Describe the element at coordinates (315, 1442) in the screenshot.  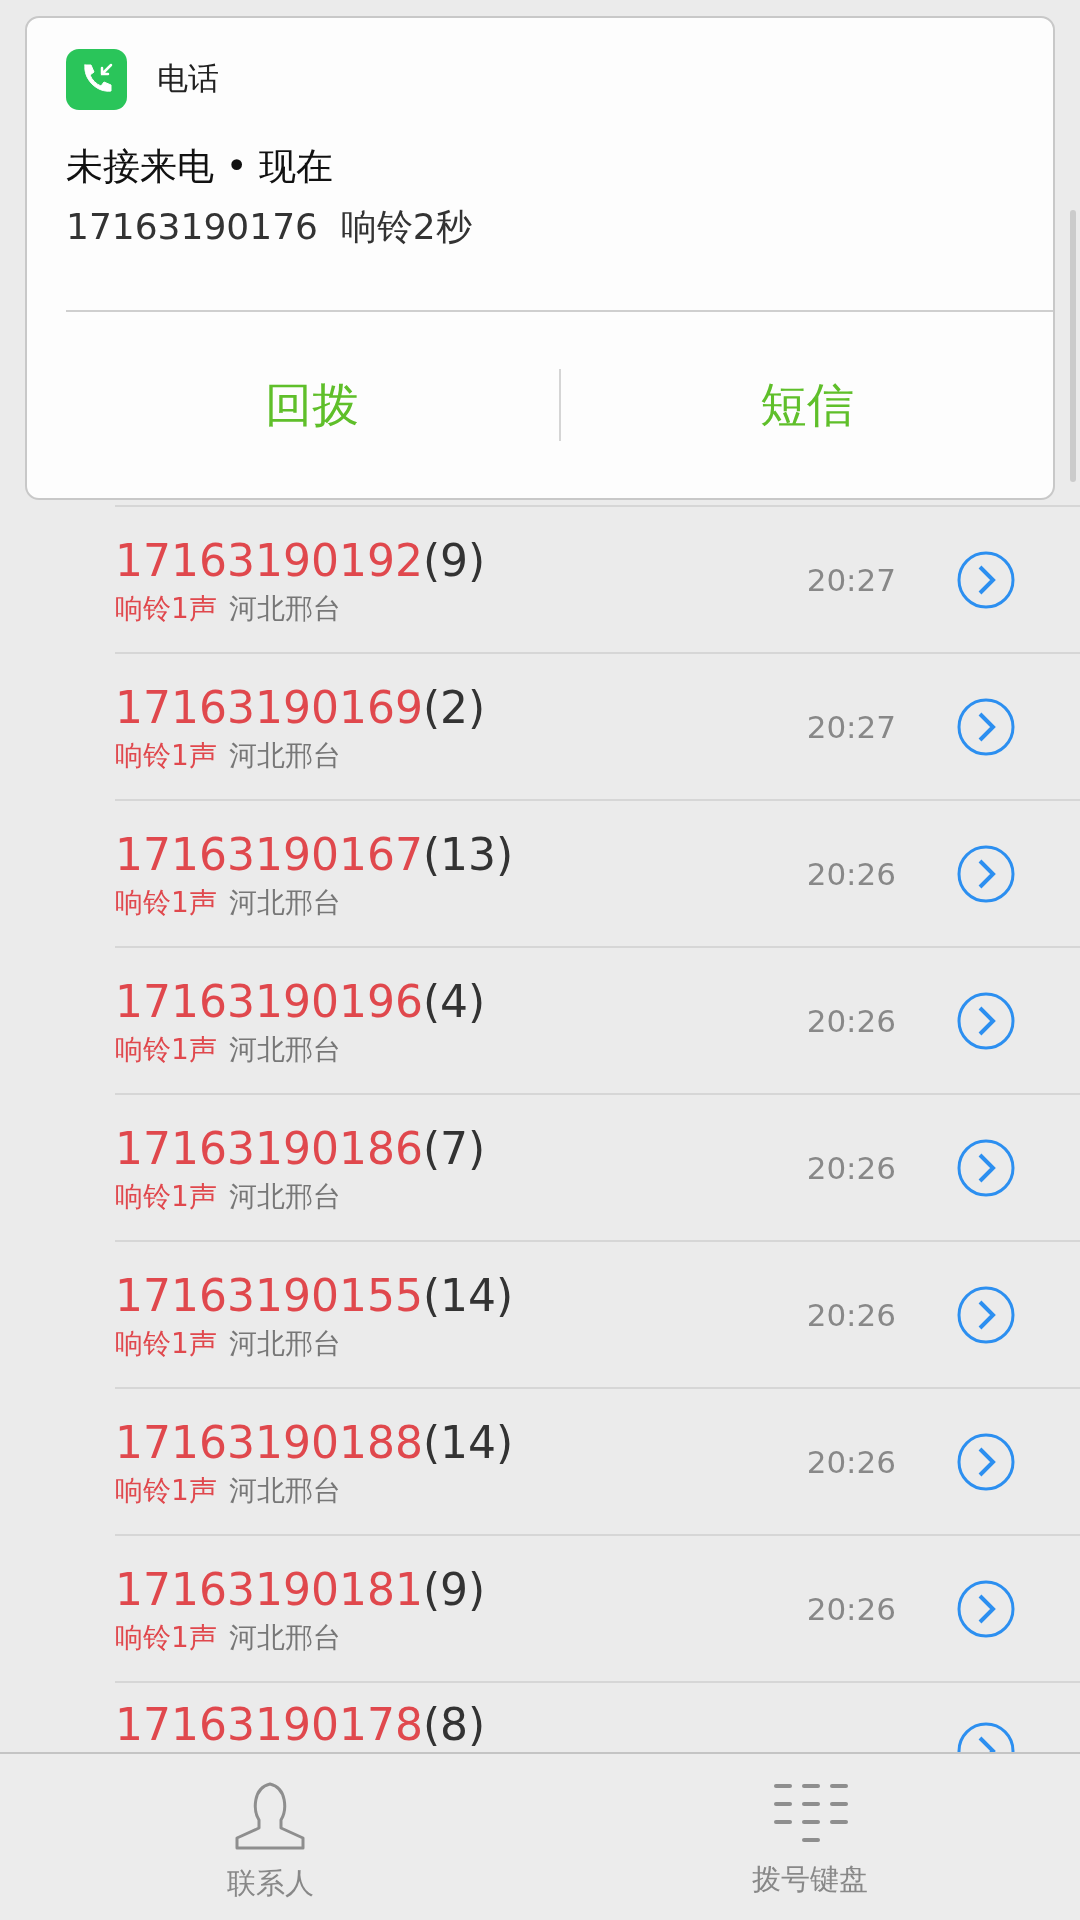
I see `phone-number: 17163190188(14)` at that location.